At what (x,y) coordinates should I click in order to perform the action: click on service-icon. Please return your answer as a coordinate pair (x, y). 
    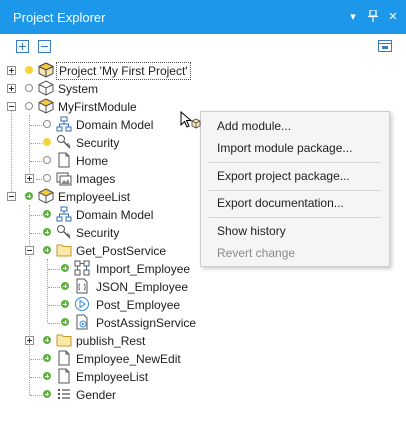
    Looking at the image, I should click on (82, 322).